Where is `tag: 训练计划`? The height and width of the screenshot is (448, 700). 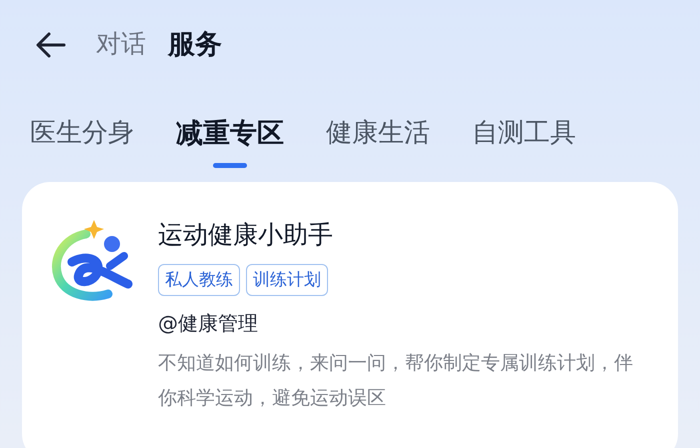 tag: 训练计划 is located at coordinates (287, 280).